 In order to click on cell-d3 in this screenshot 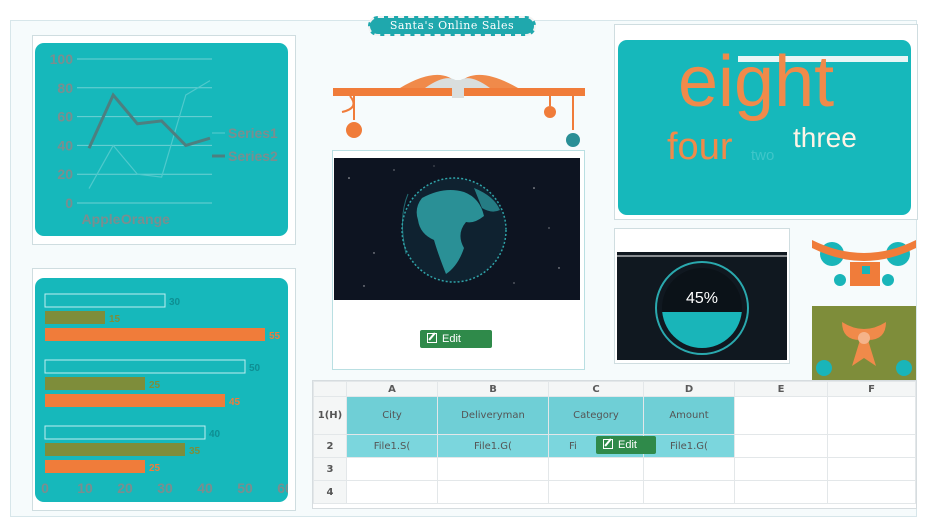, I will do `click(689, 469)`.